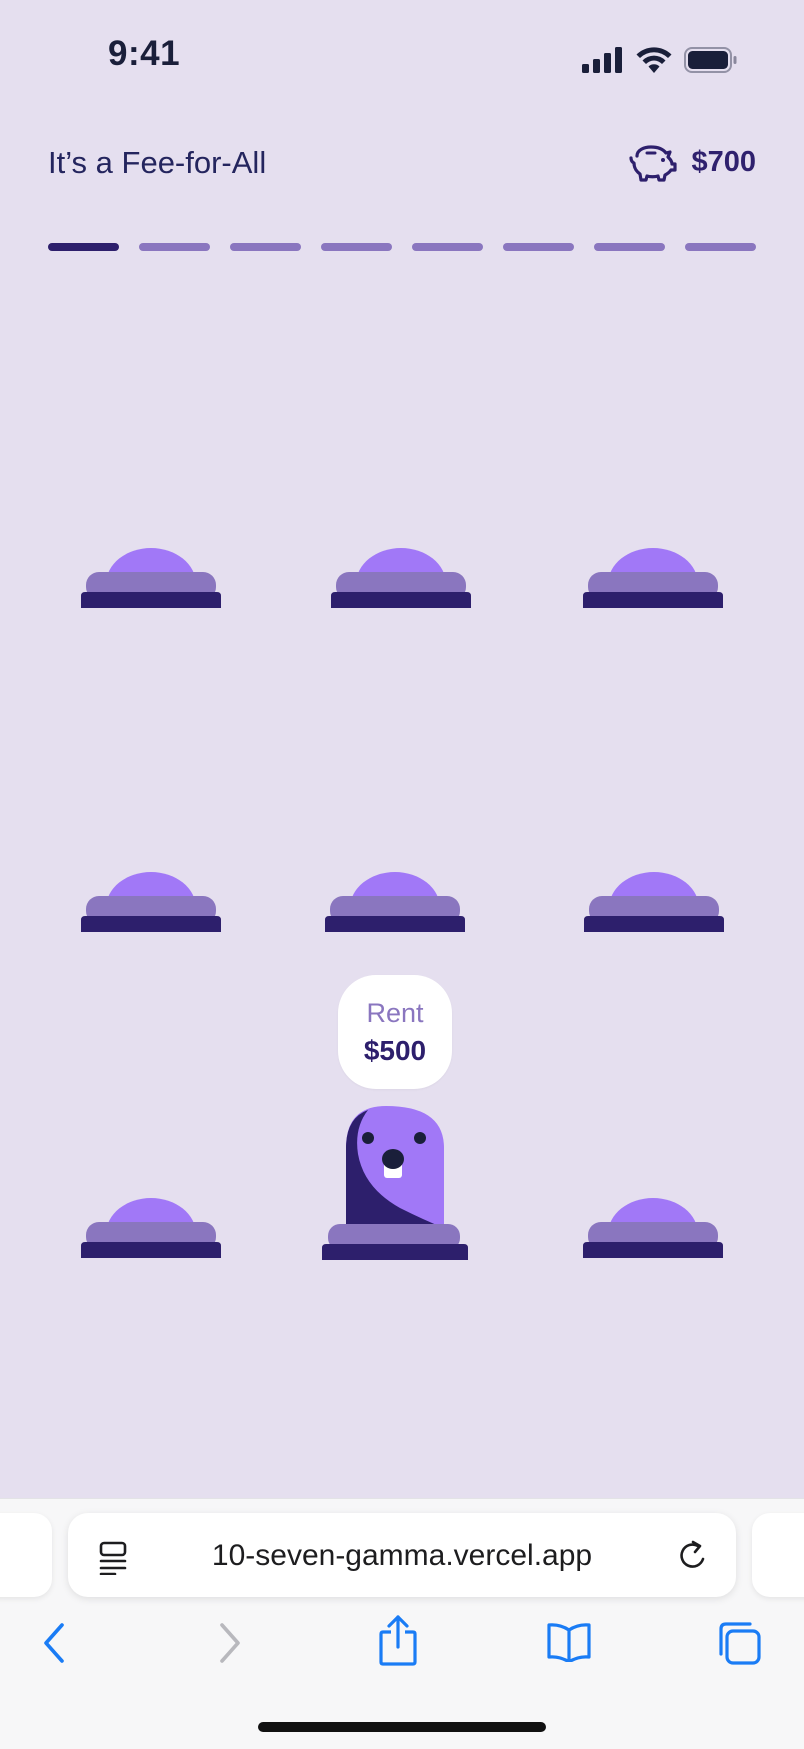  What do you see at coordinates (398, 1640) in the screenshot?
I see `share-icon` at bounding box center [398, 1640].